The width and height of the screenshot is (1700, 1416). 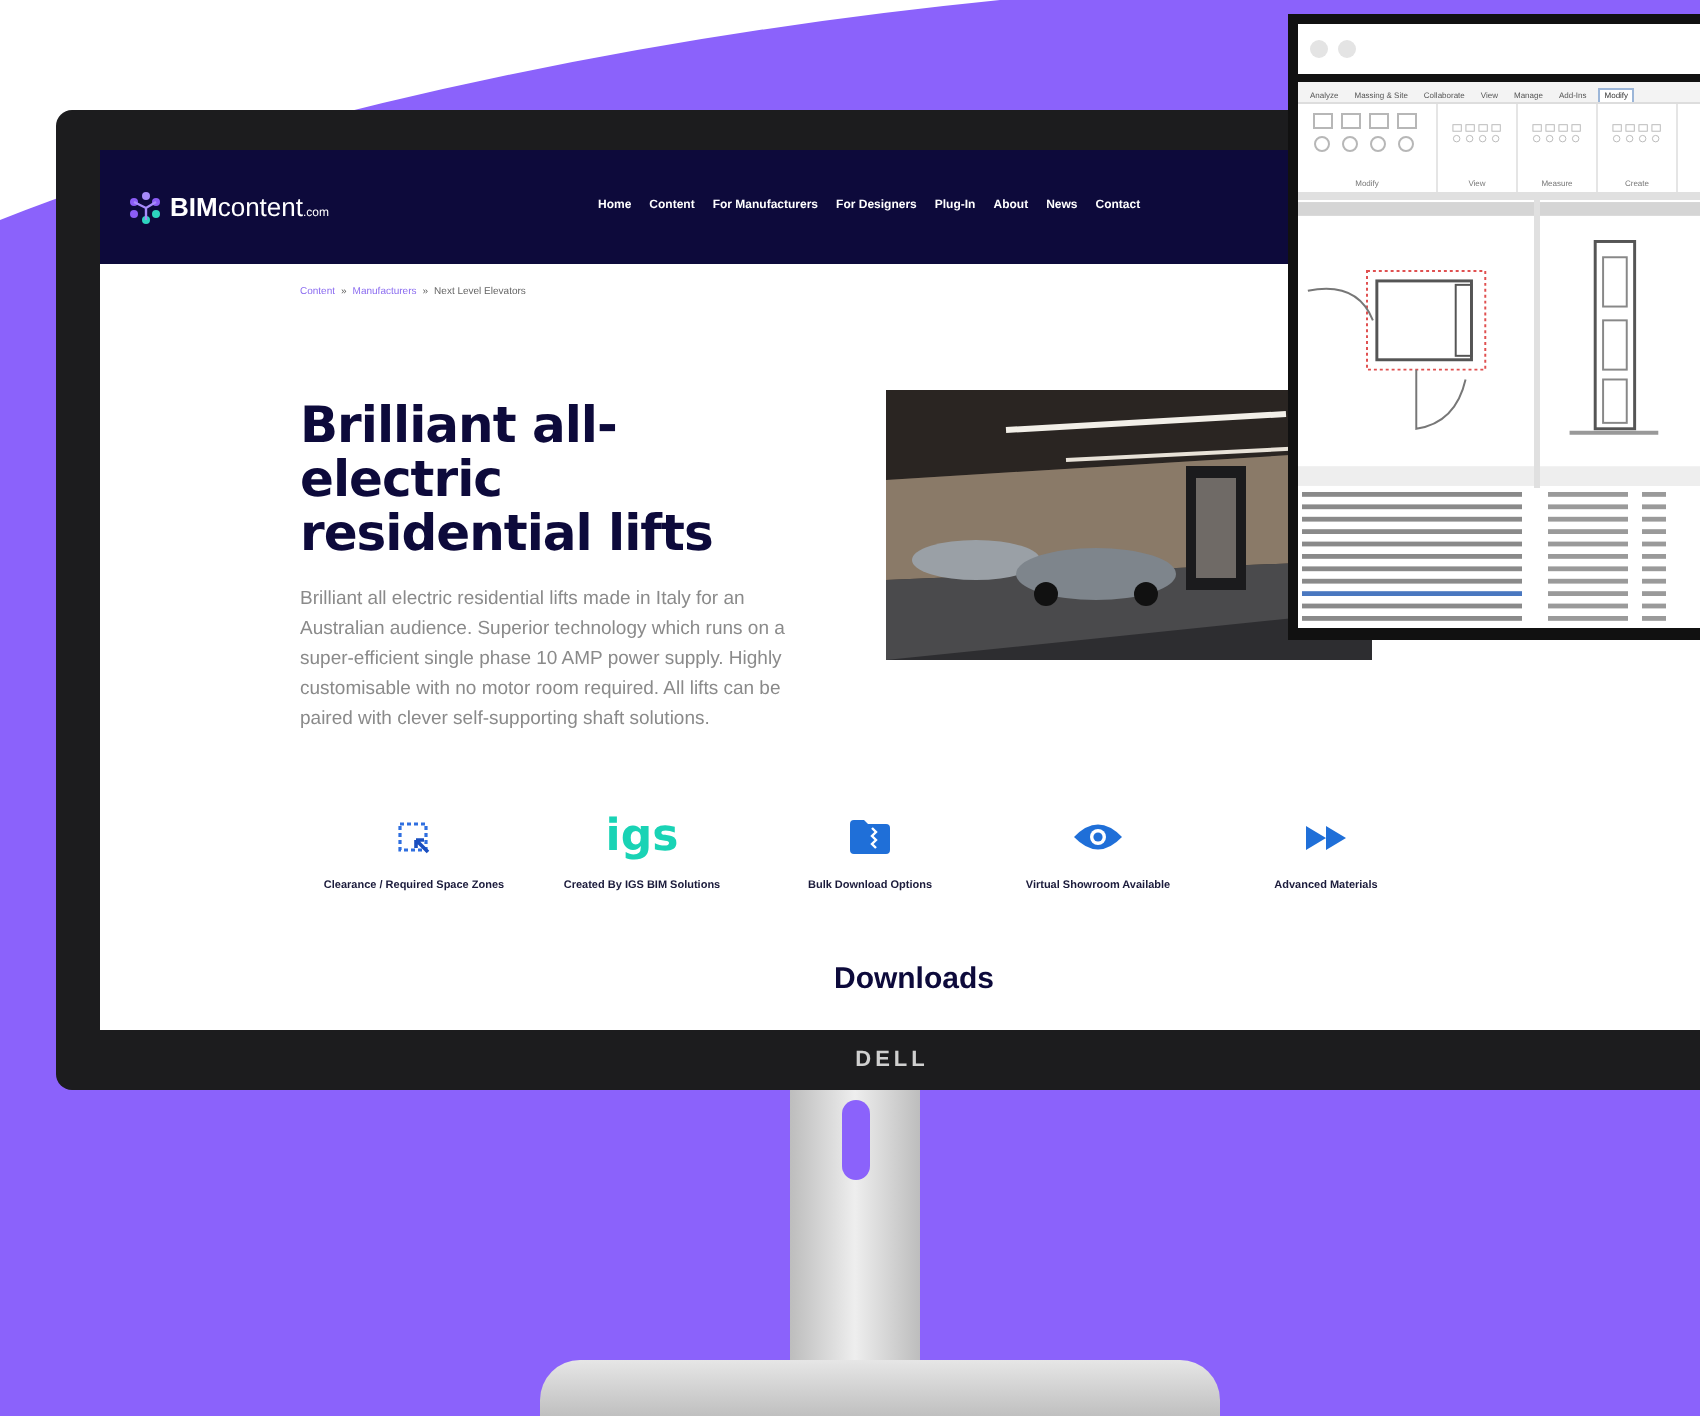 What do you see at coordinates (145, 207) in the screenshot?
I see `logo-icon` at bounding box center [145, 207].